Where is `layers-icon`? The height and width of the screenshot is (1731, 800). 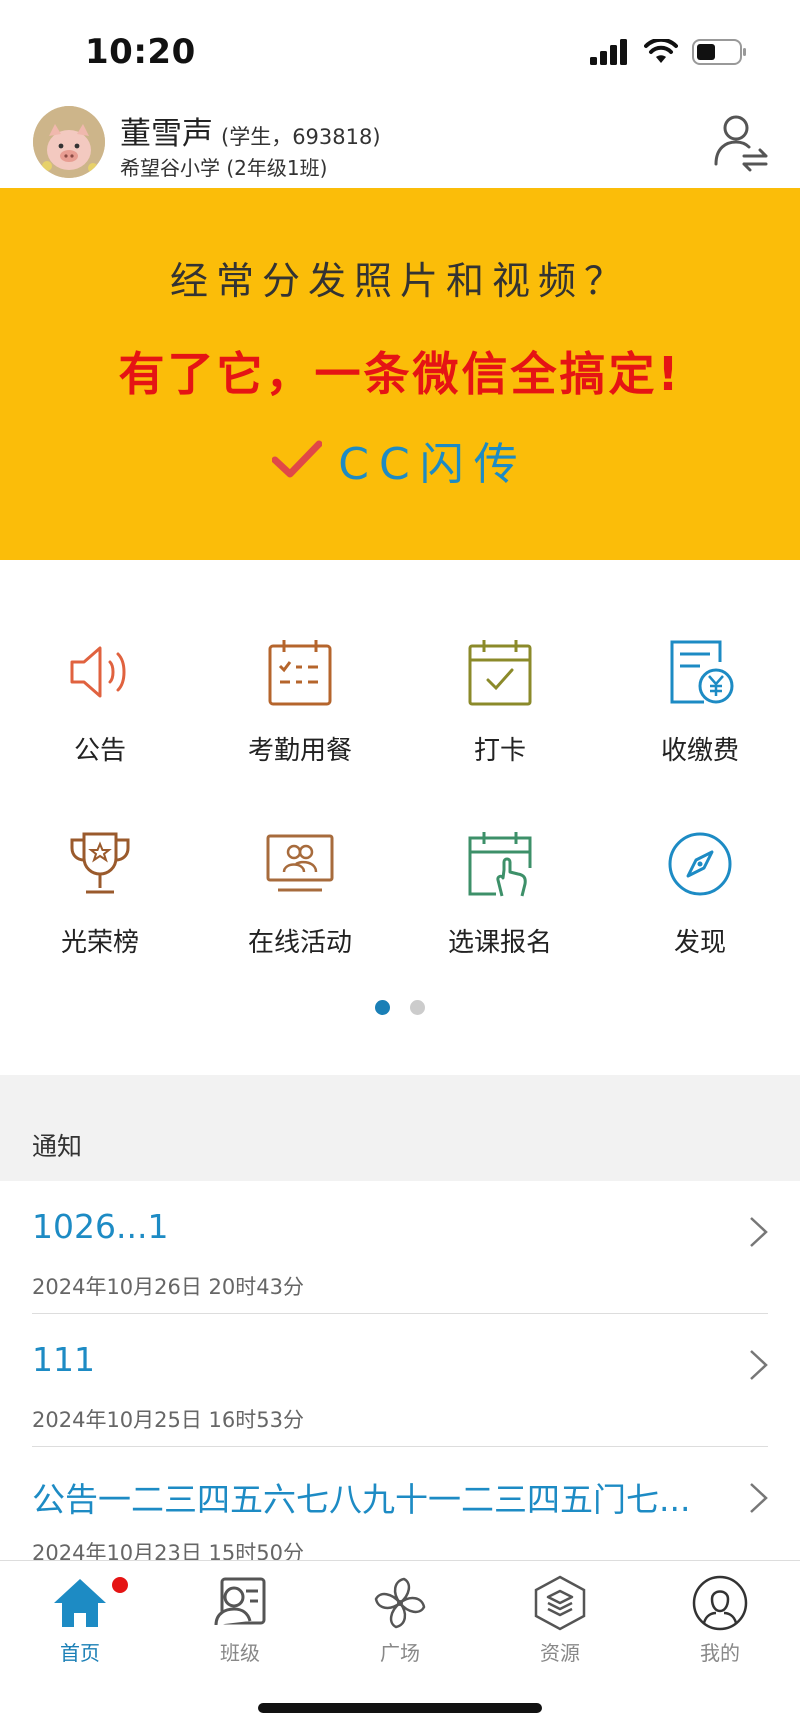
layers-icon is located at coordinates (560, 1603).